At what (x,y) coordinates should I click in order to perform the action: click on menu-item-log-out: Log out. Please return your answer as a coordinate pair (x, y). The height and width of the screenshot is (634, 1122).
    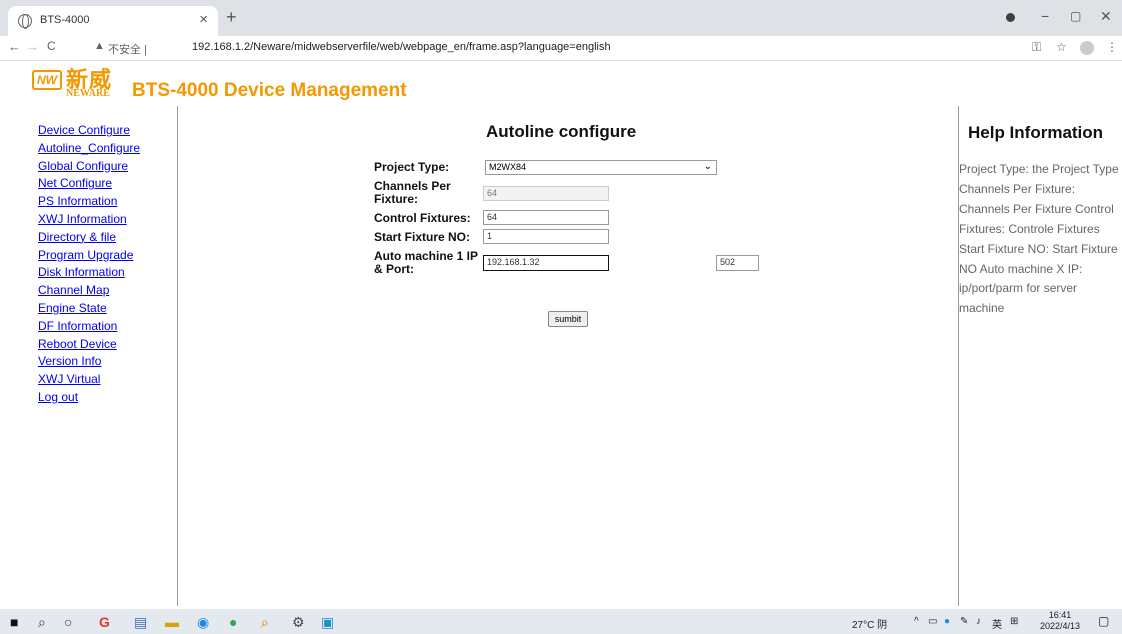
    Looking at the image, I should click on (89, 398).